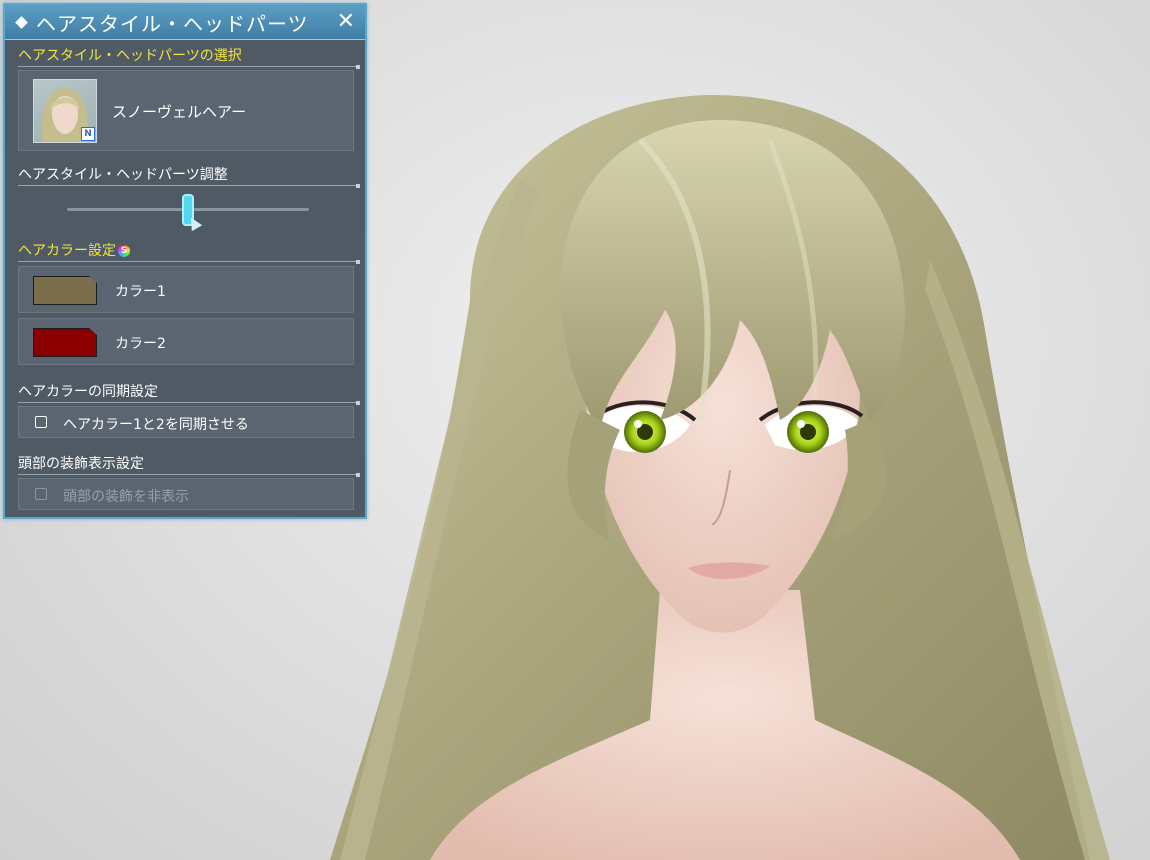 The width and height of the screenshot is (1150, 860). Describe the element at coordinates (65, 290) in the screenshot. I see `color-1-swatch` at that location.